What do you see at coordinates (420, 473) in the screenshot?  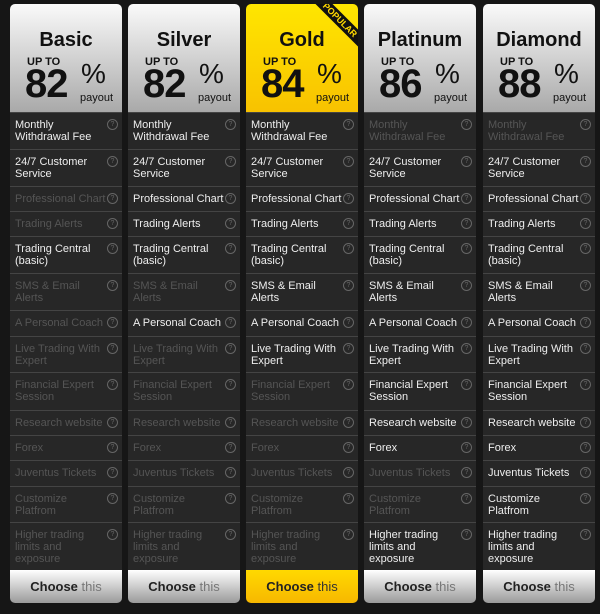 I see `feature-row: Juventus Tickets?` at bounding box center [420, 473].